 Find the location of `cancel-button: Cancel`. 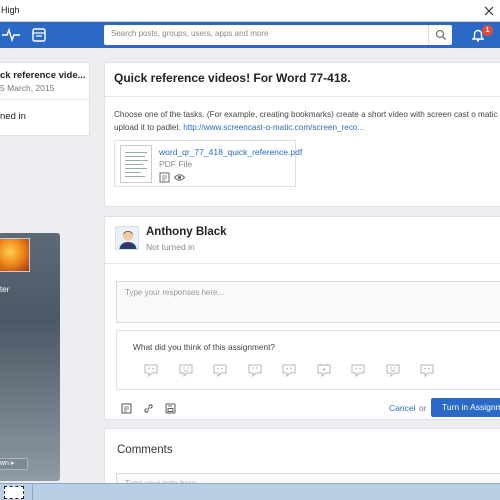

cancel-button: Cancel is located at coordinates (402, 408).